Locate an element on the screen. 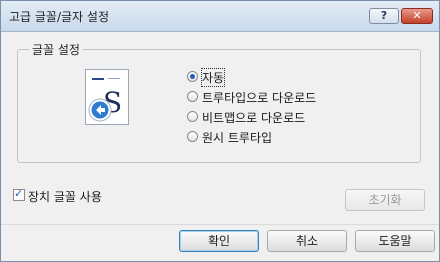  ok-button: 확인 is located at coordinates (219, 241).